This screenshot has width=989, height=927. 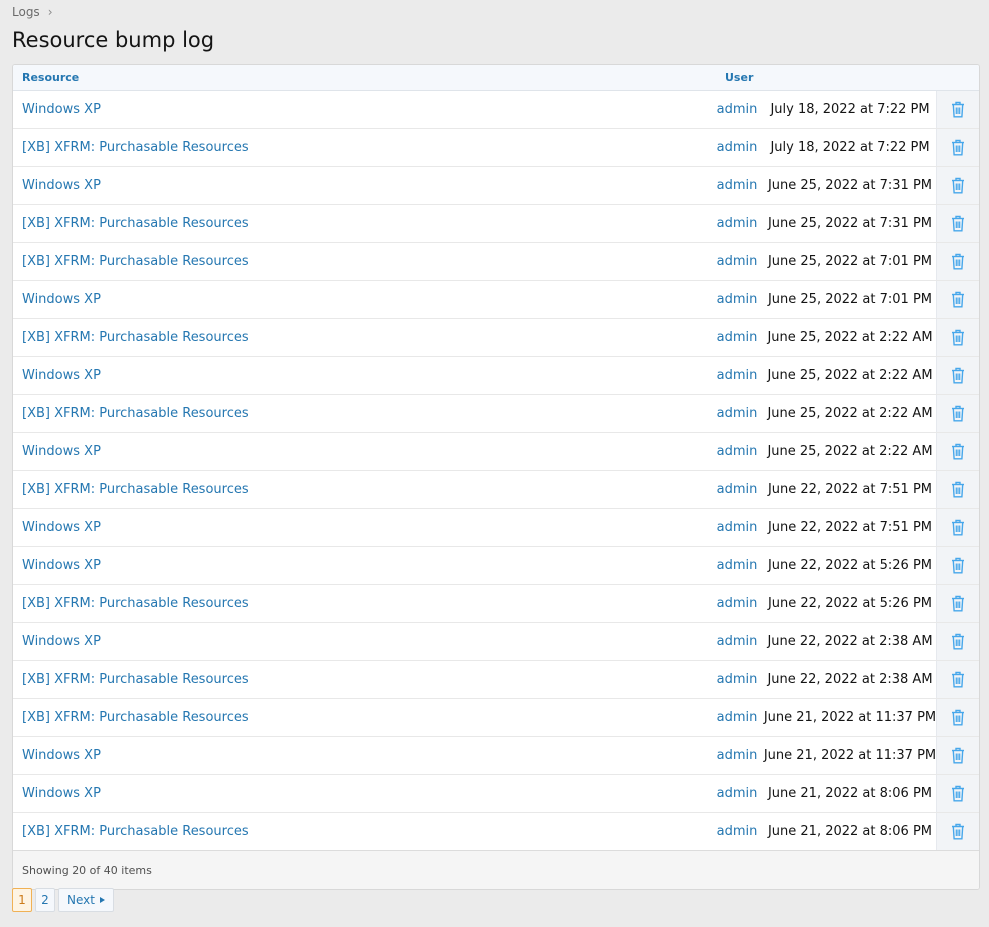 I want to click on caret-right-icon, so click(x=102, y=900).